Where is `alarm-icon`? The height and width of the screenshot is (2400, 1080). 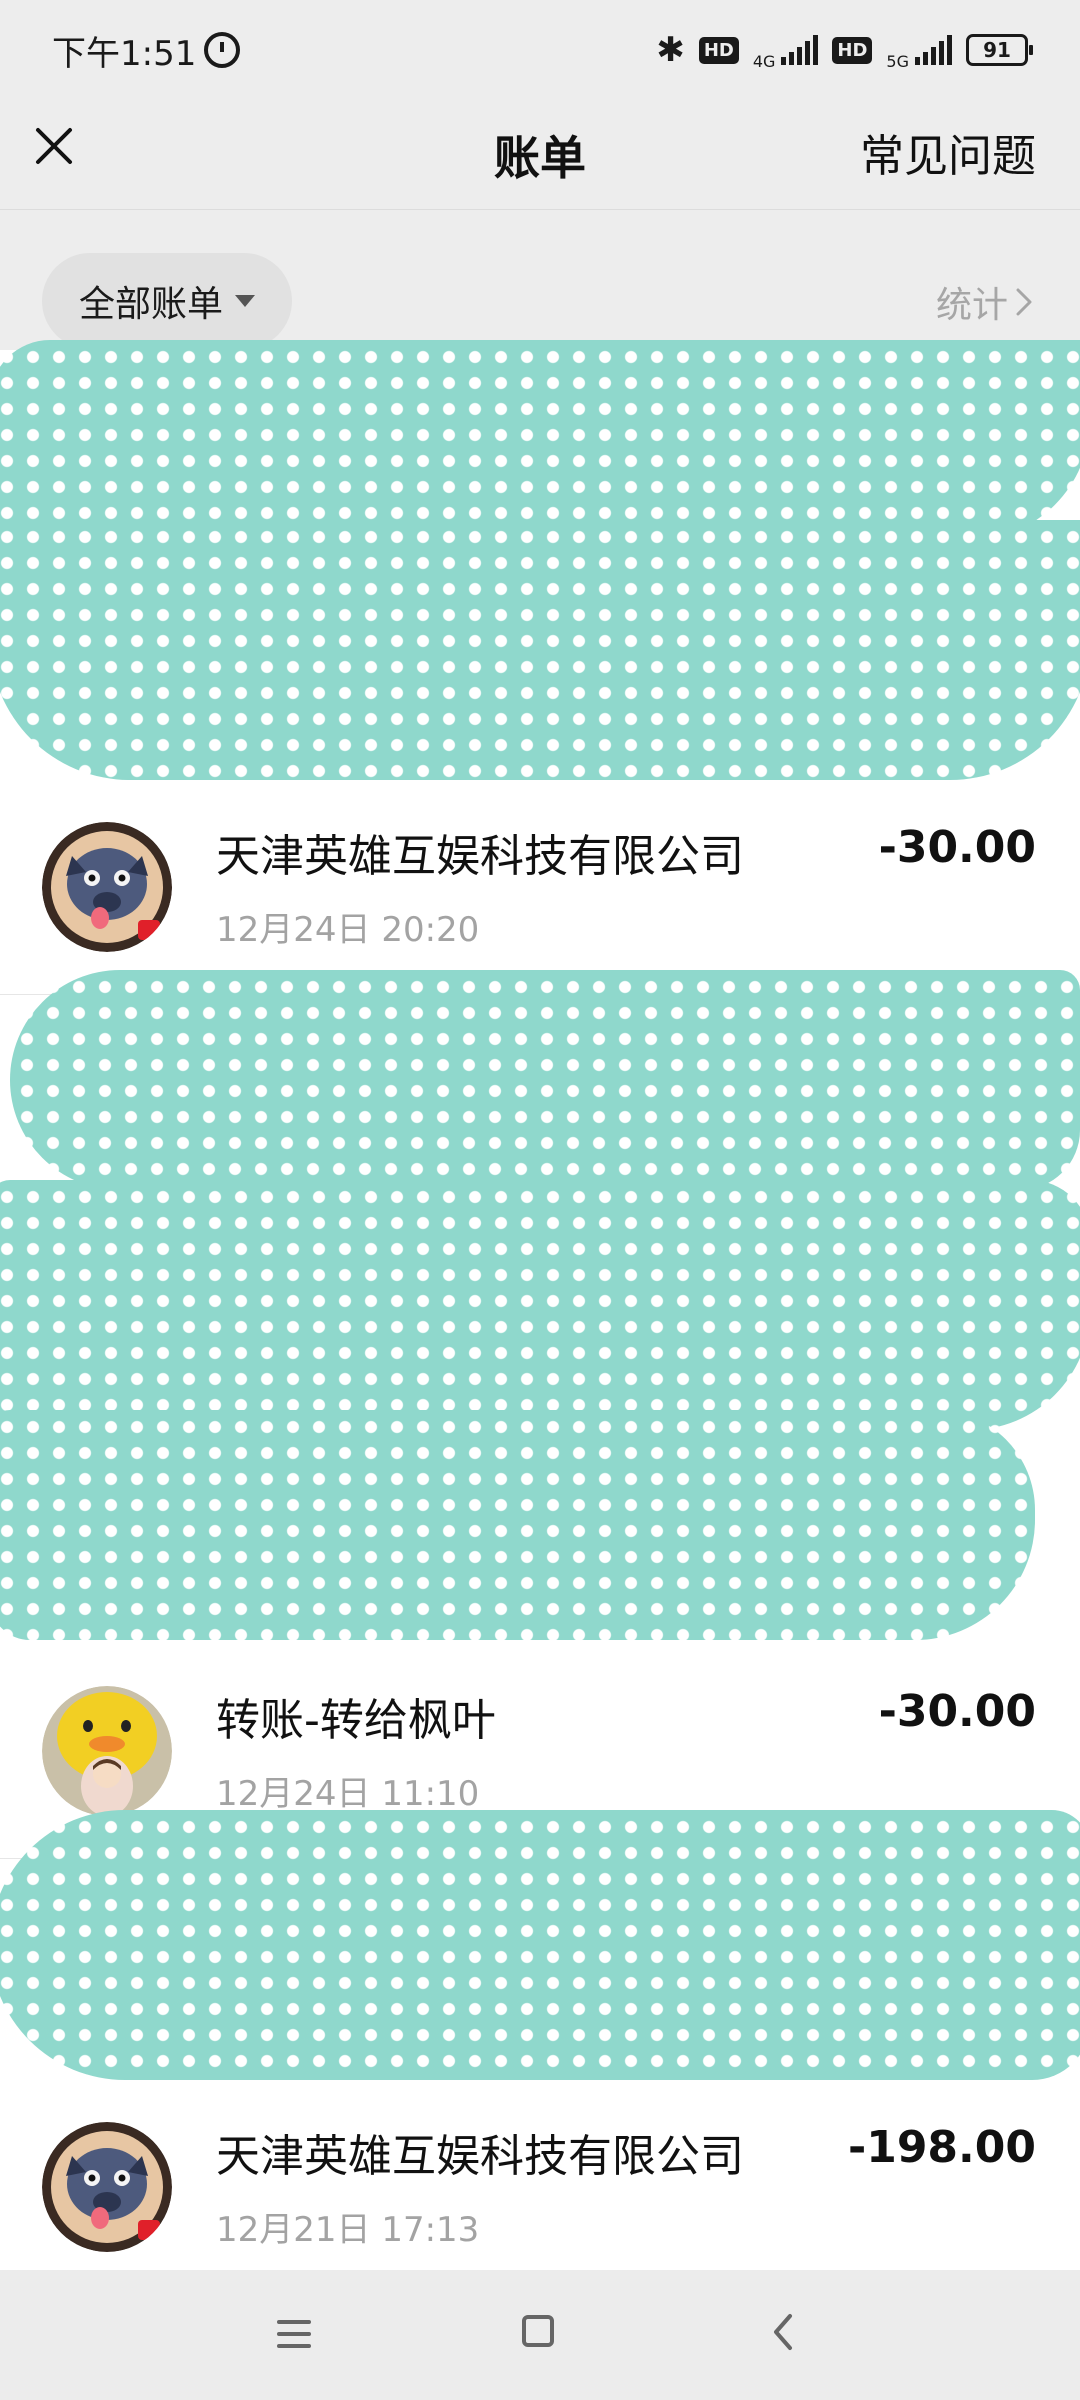 alarm-icon is located at coordinates (222, 50).